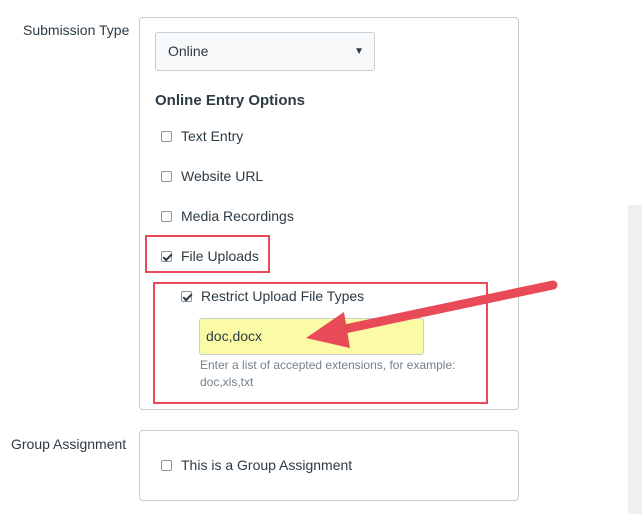 Image resolution: width=642 pixels, height=514 pixels. I want to click on media-recordings-label: Media Recordings, so click(237, 216).